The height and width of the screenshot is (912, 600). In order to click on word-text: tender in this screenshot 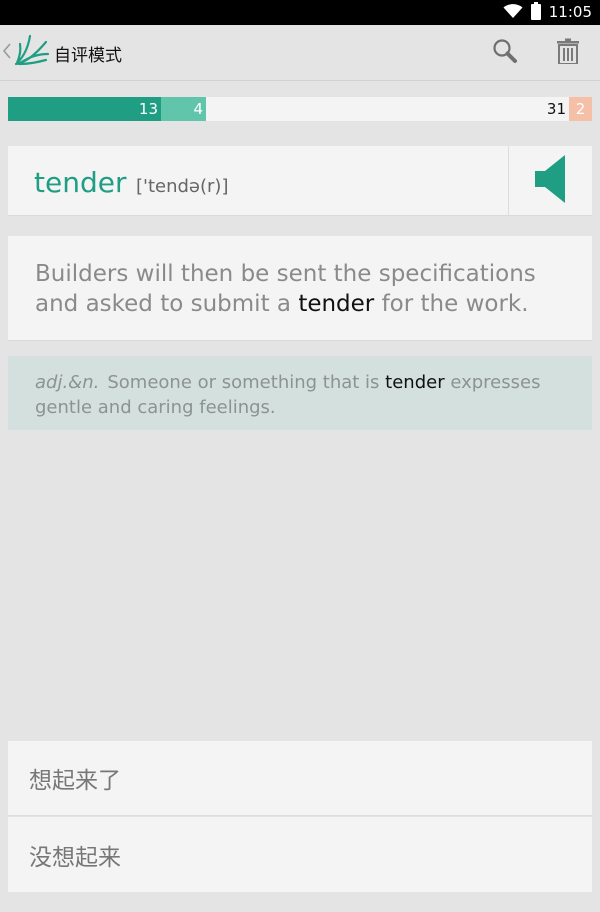, I will do `click(80, 182)`.